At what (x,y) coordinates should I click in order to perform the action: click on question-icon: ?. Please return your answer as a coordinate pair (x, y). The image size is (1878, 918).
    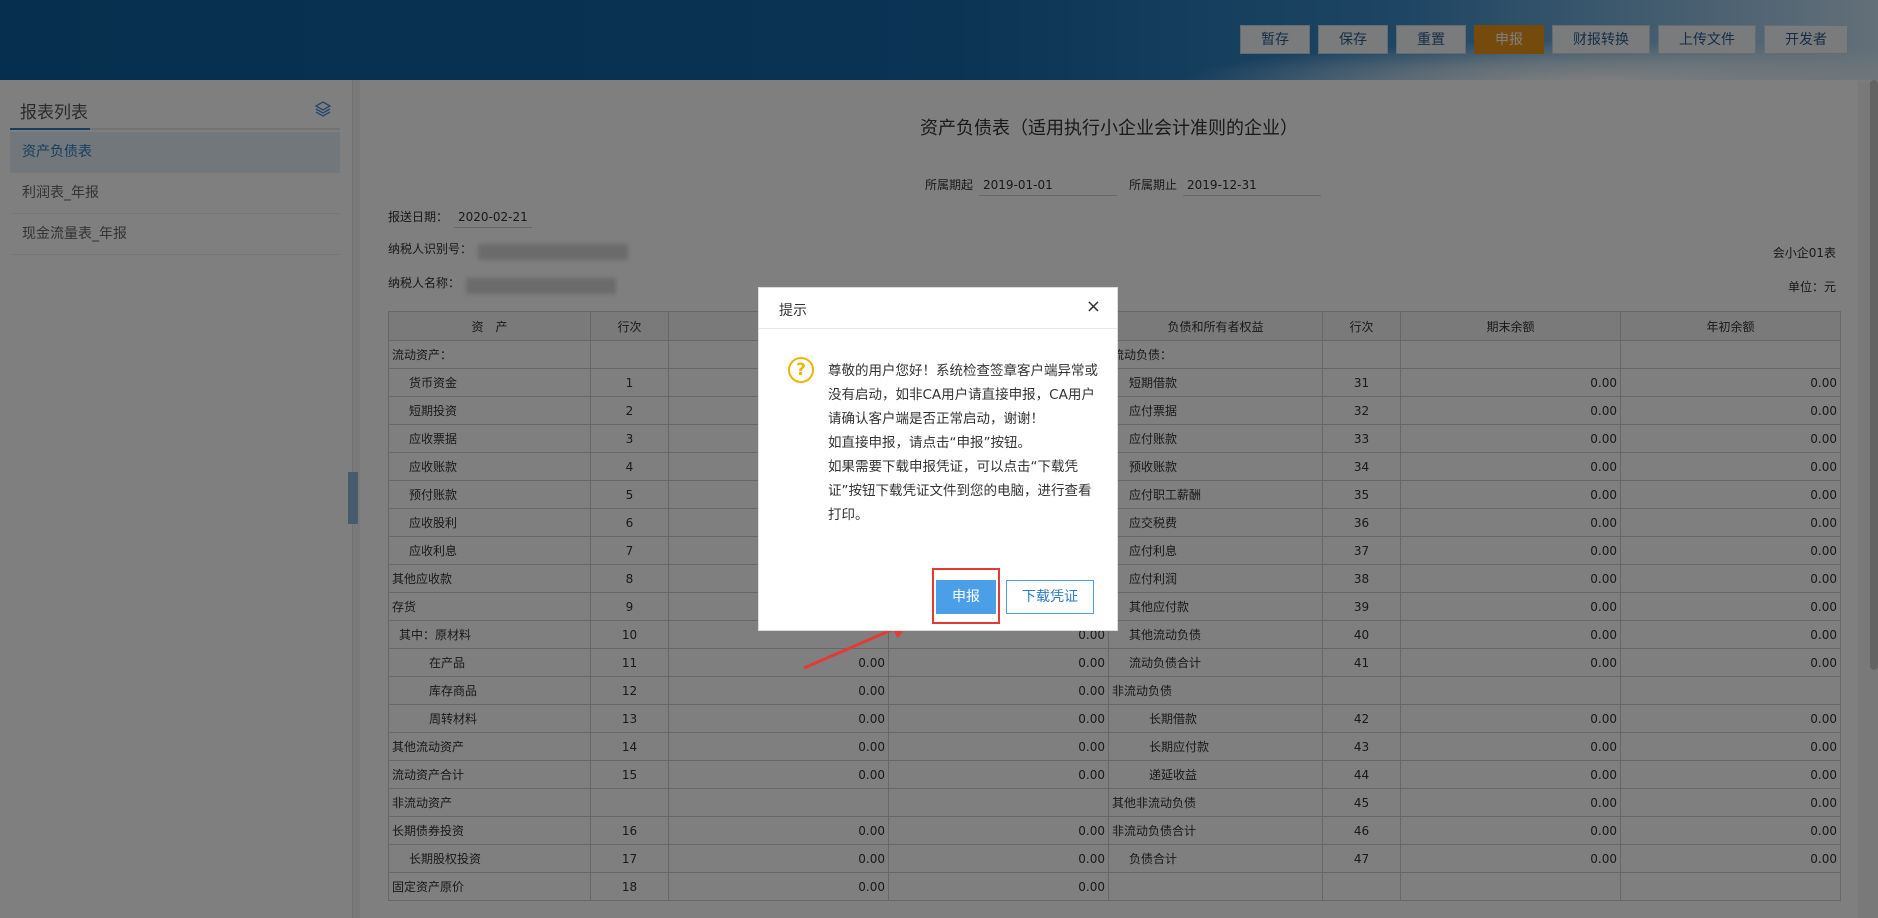
    Looking at the image, I should click on (801, 370).